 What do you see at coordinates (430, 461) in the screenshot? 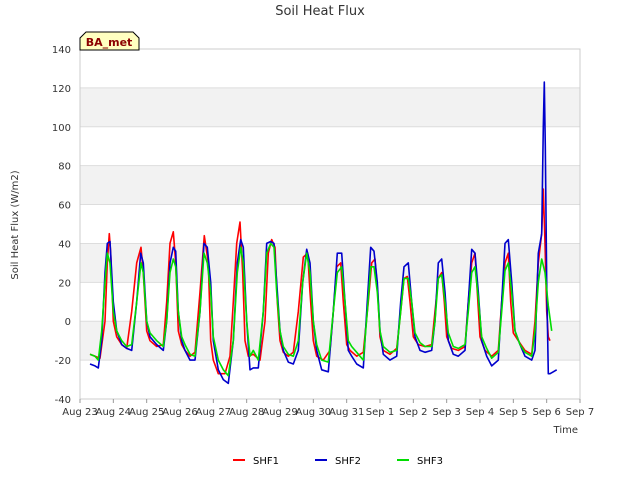
I see `legend-label: SHF3` at bounding box center [430, 461].